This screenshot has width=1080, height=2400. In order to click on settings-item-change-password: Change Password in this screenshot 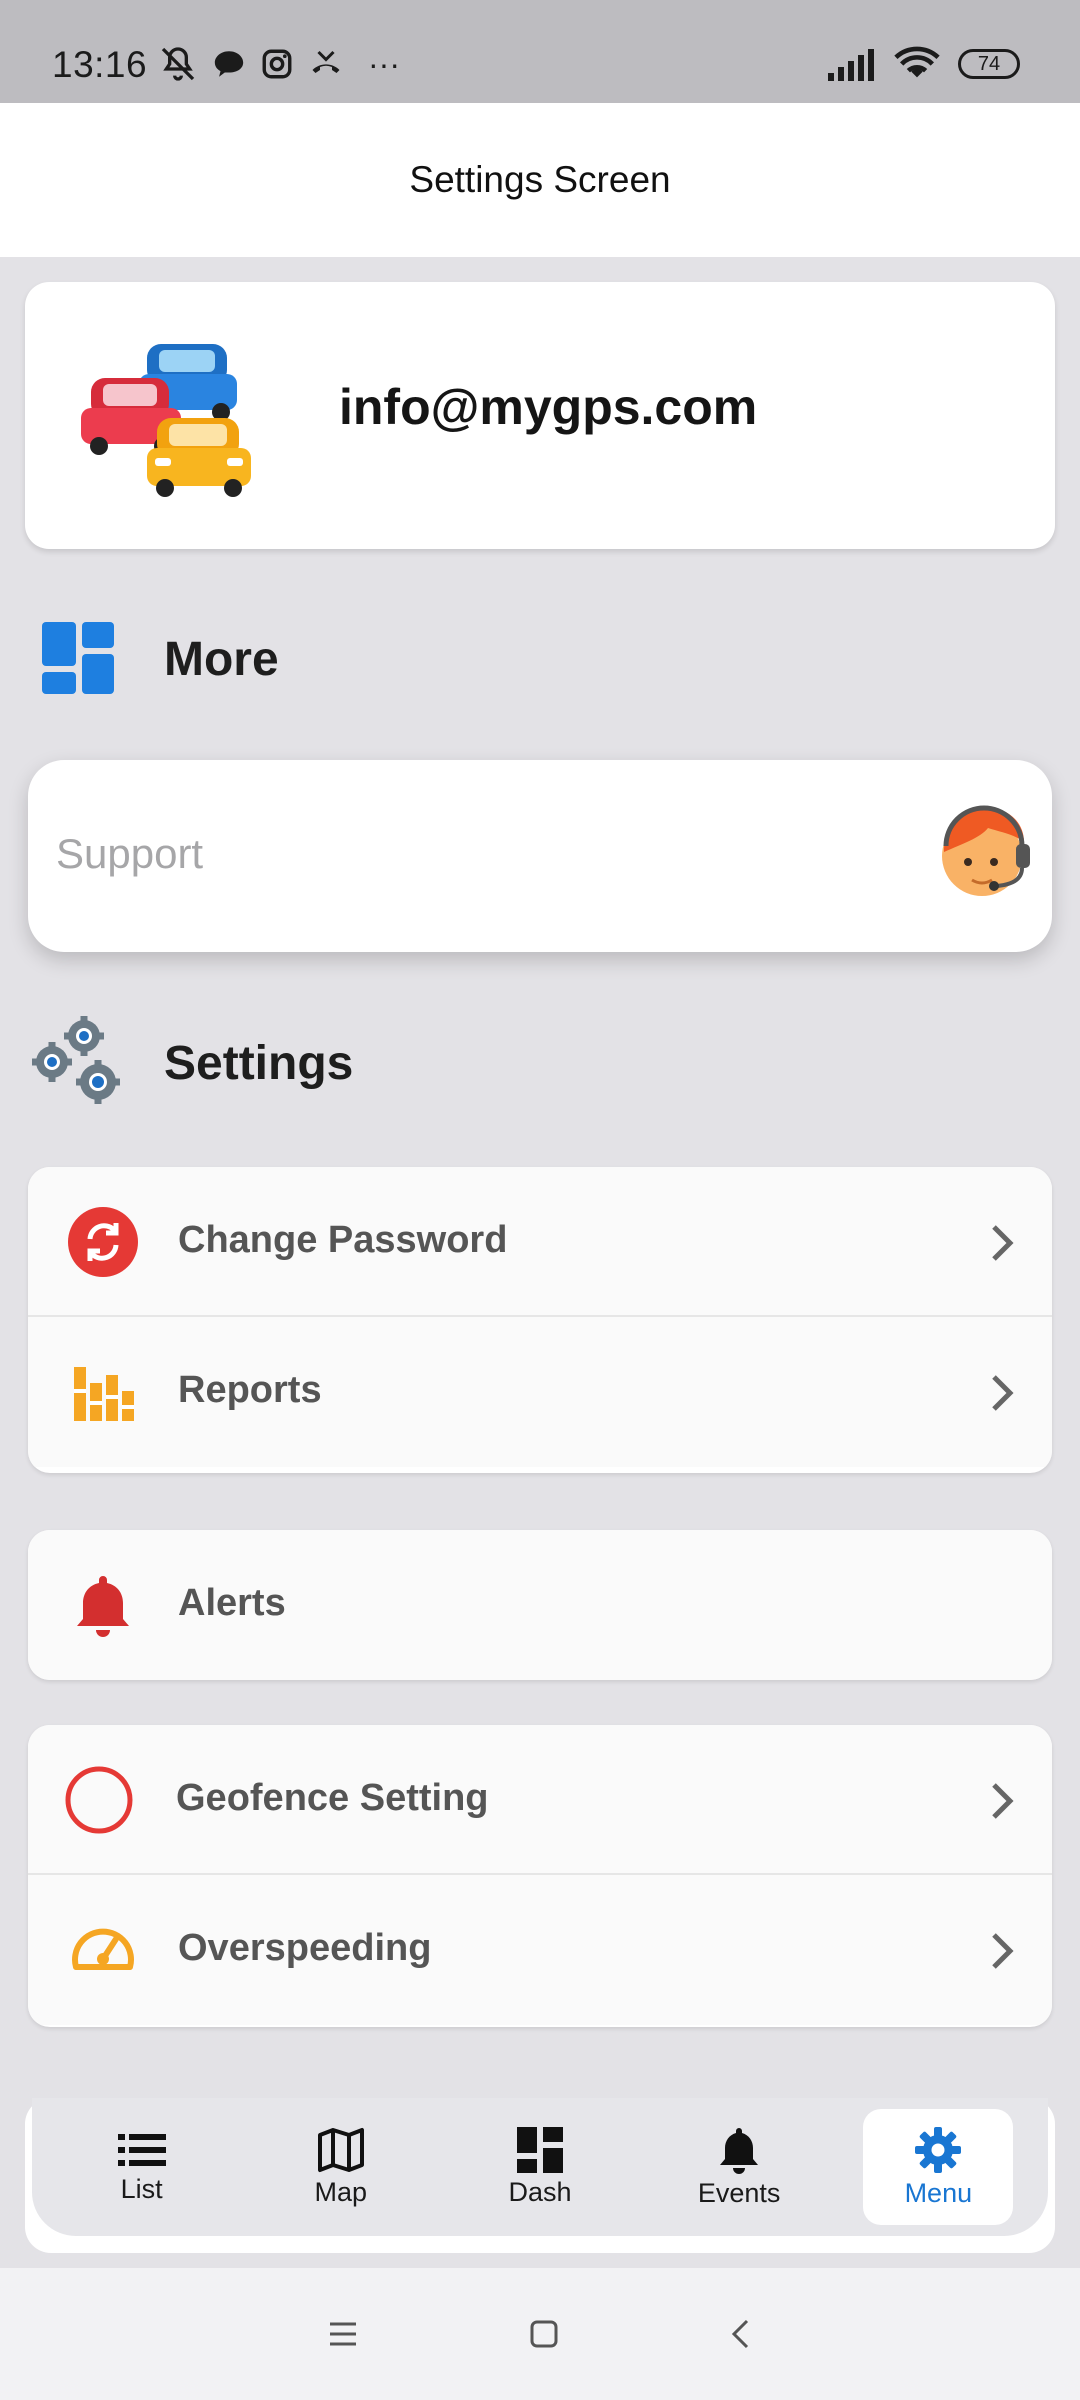, I will do `click(540, 1242)`.